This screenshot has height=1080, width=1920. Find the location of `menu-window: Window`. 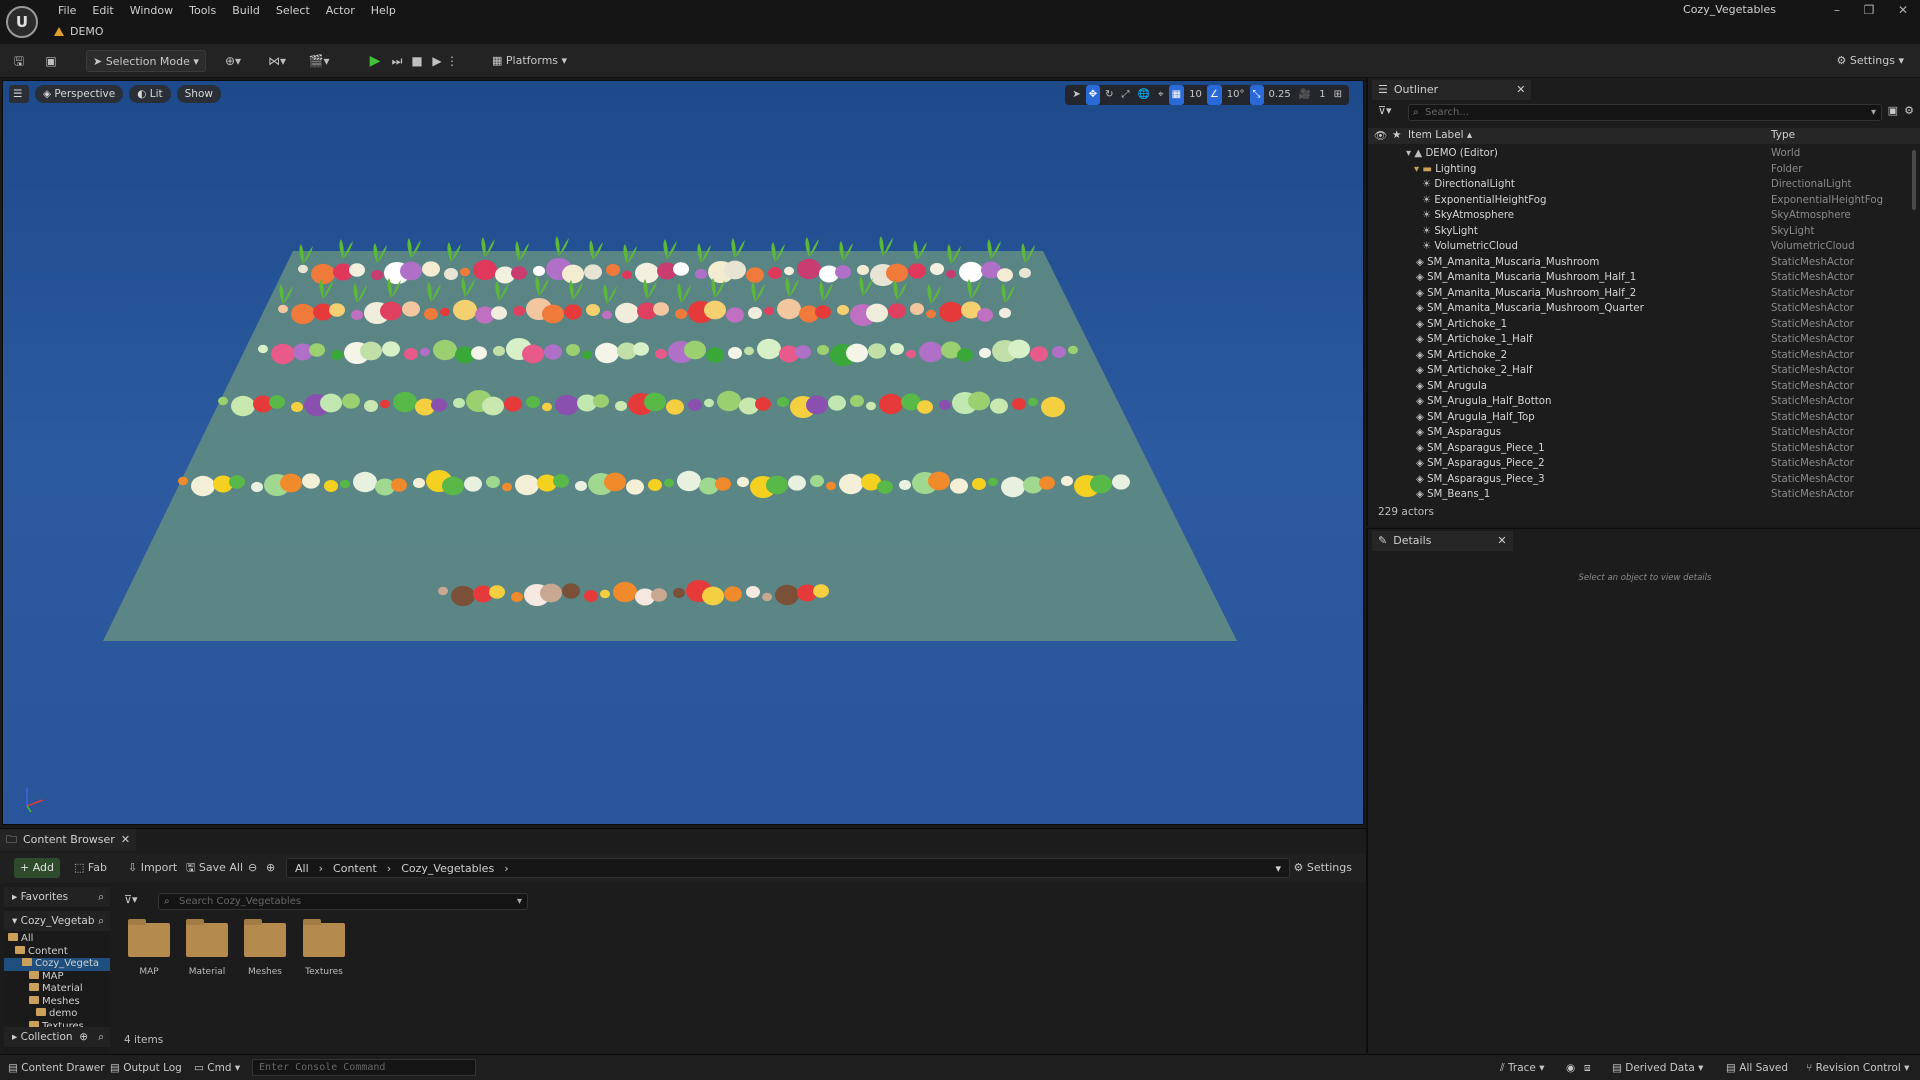

menu-window: Window is located at coordinates (151, 11).